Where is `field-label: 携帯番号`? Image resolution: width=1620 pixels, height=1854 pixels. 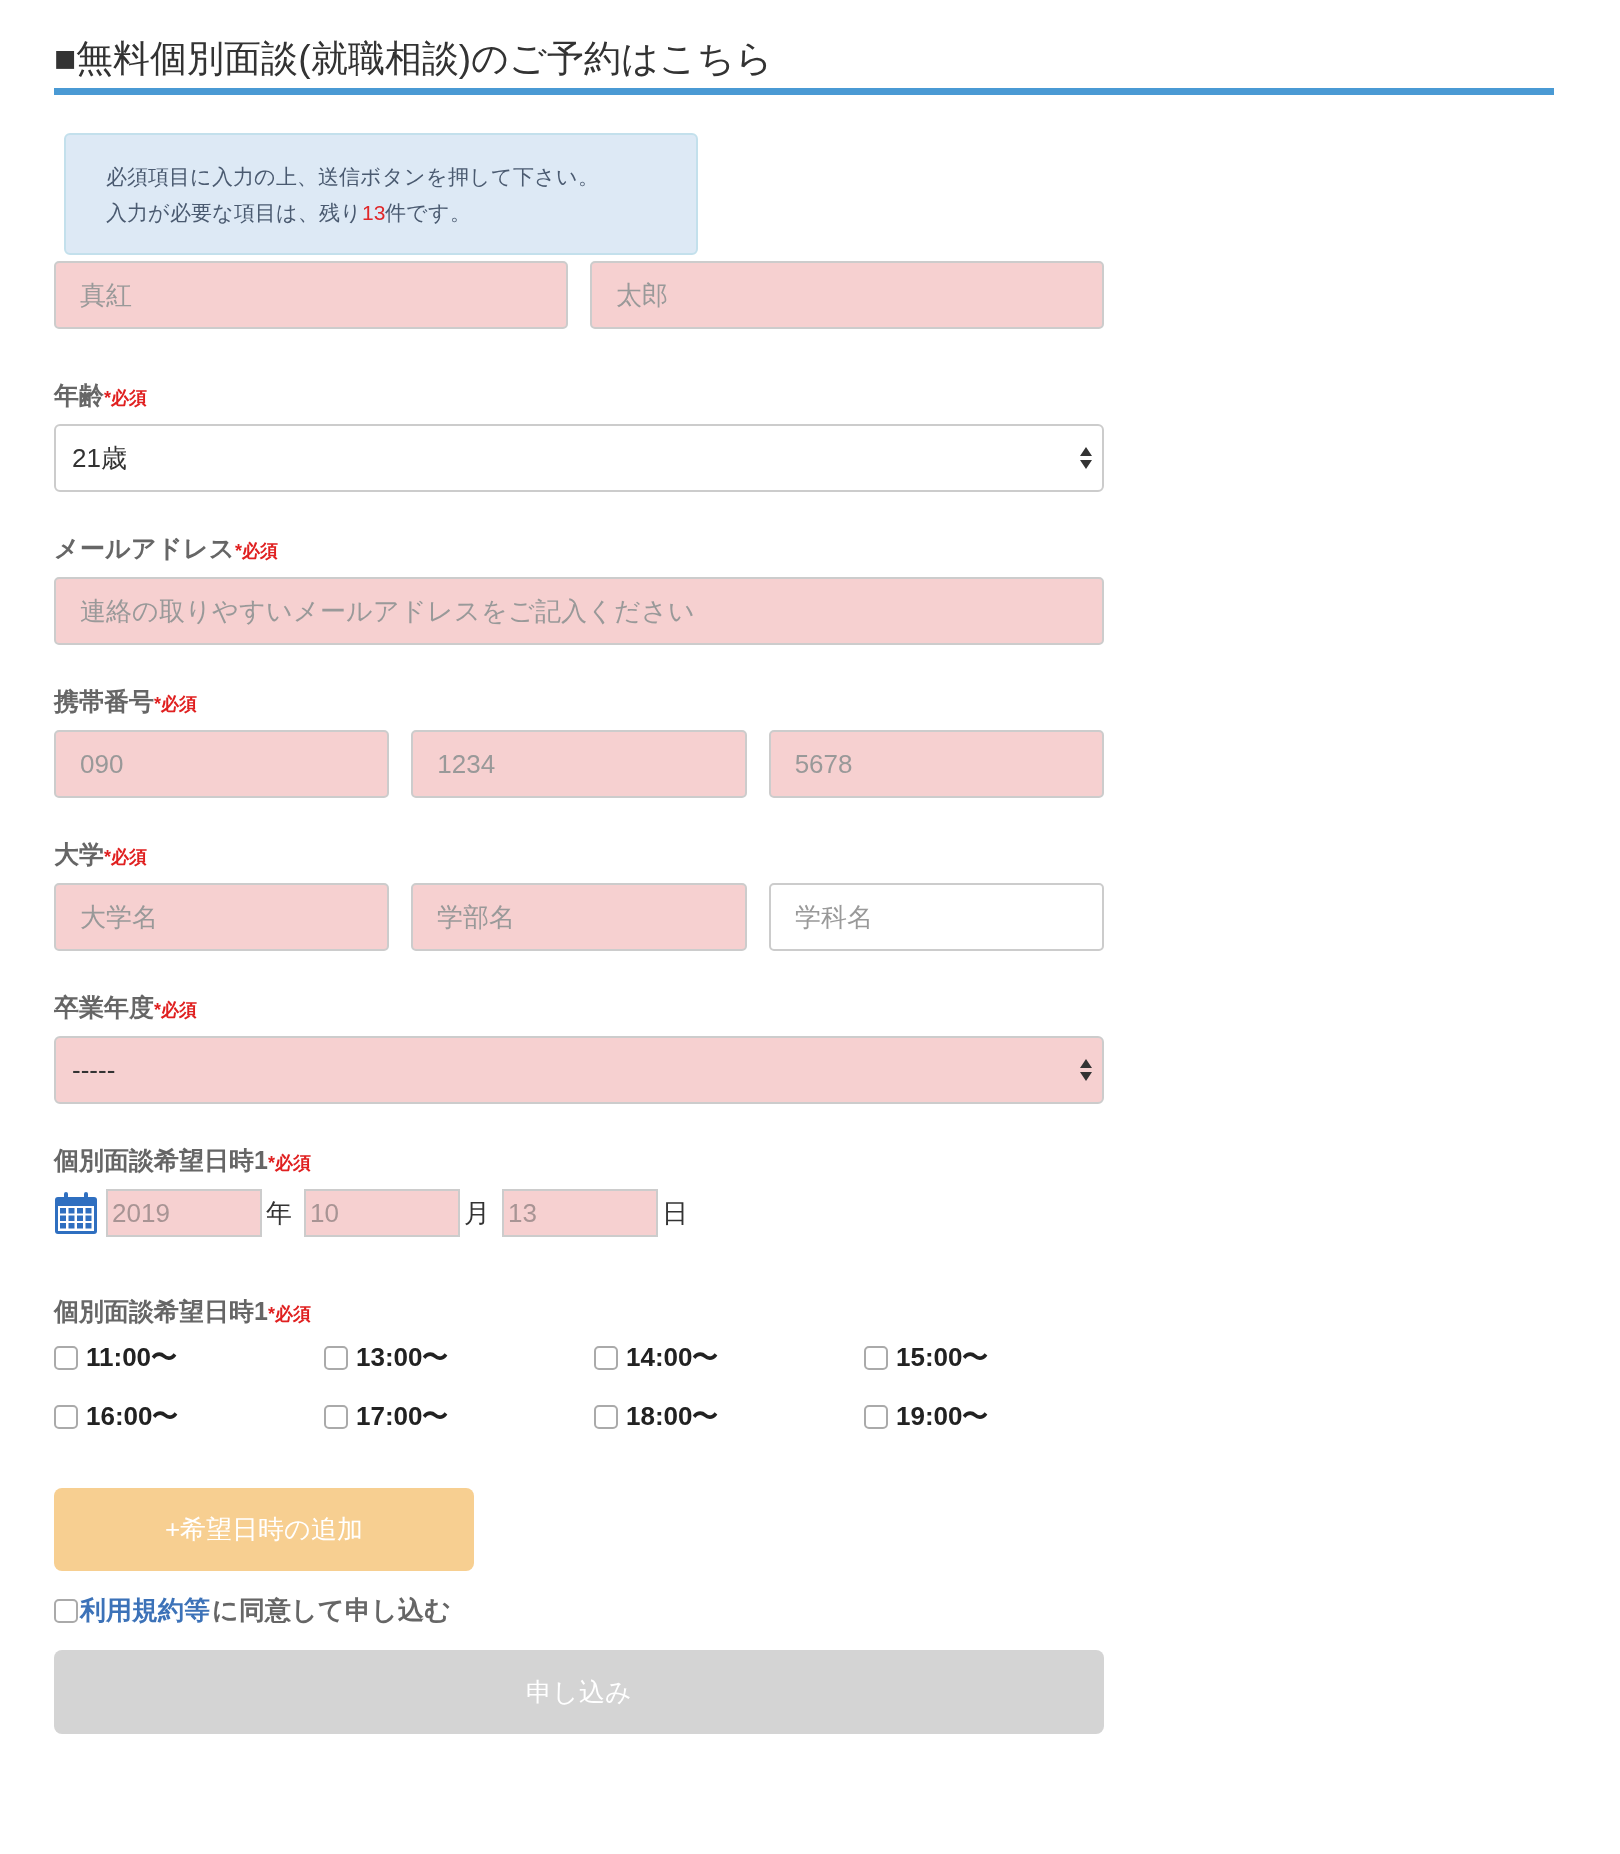 field-label: 携帯番号 is located at coordinates (104, 701).